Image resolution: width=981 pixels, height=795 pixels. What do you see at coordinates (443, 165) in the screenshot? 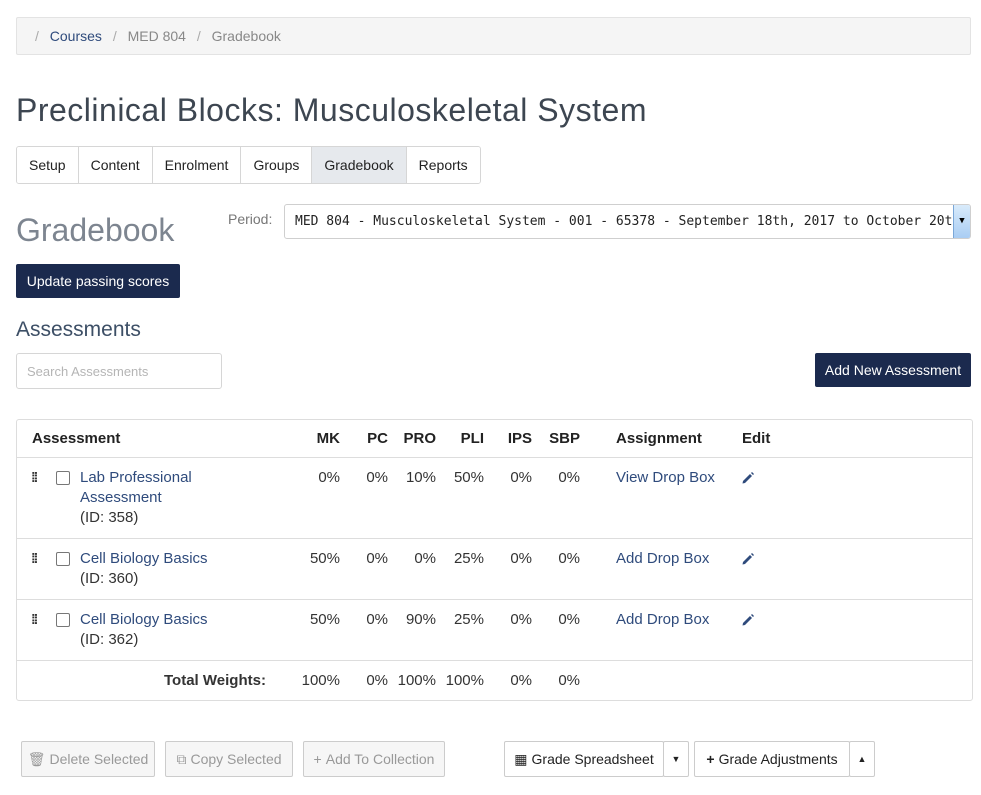
I see `tab-reports: Reports` at bounding box center [443, 165].